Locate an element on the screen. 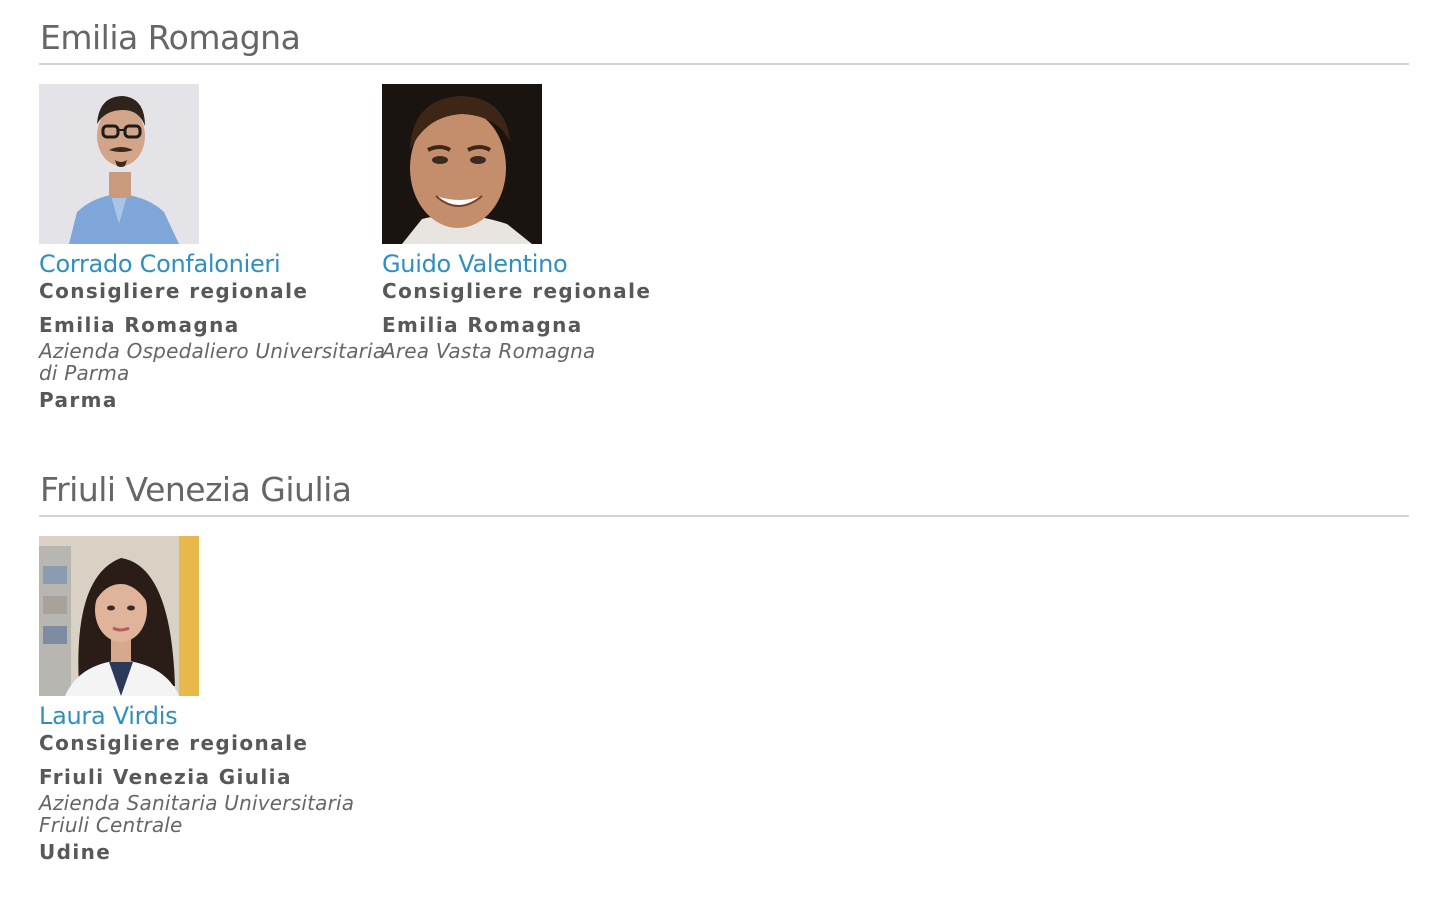 This screenshot has height=914, width=1448. organization-line-1: Azienda Sanitaria Universitaria is located at coordinates (197, 803).